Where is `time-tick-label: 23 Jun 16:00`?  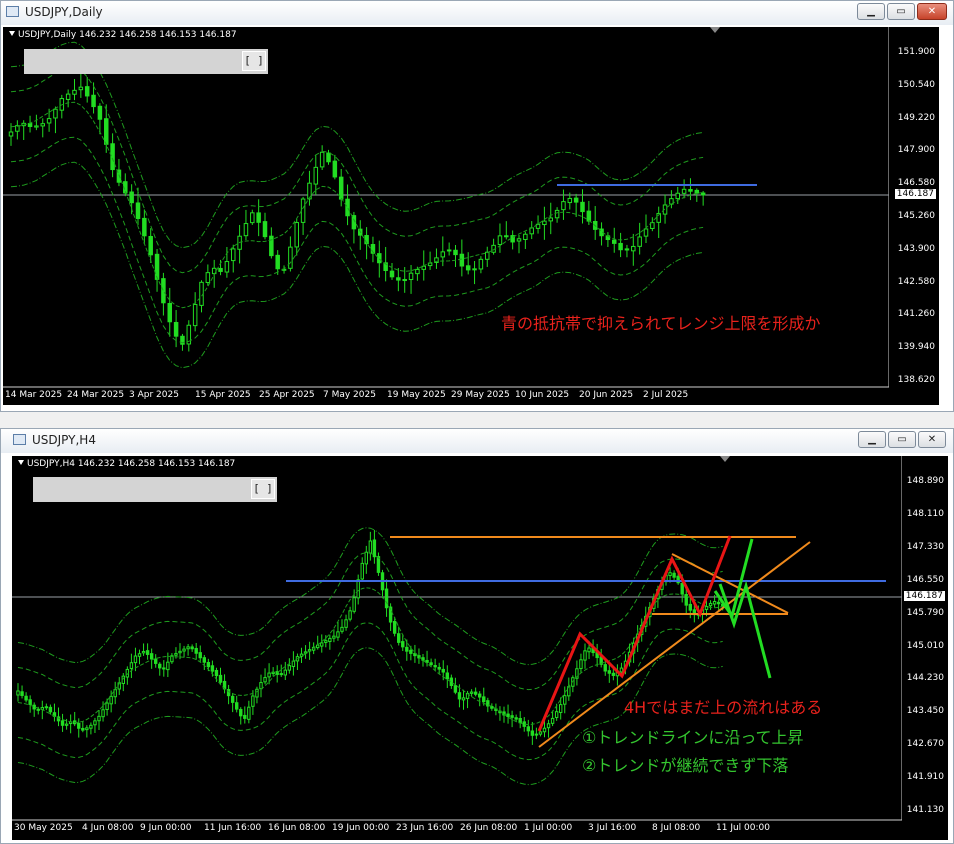 time-tick-label: 23 Jun 16:00 is located at coordinates (425, 828).